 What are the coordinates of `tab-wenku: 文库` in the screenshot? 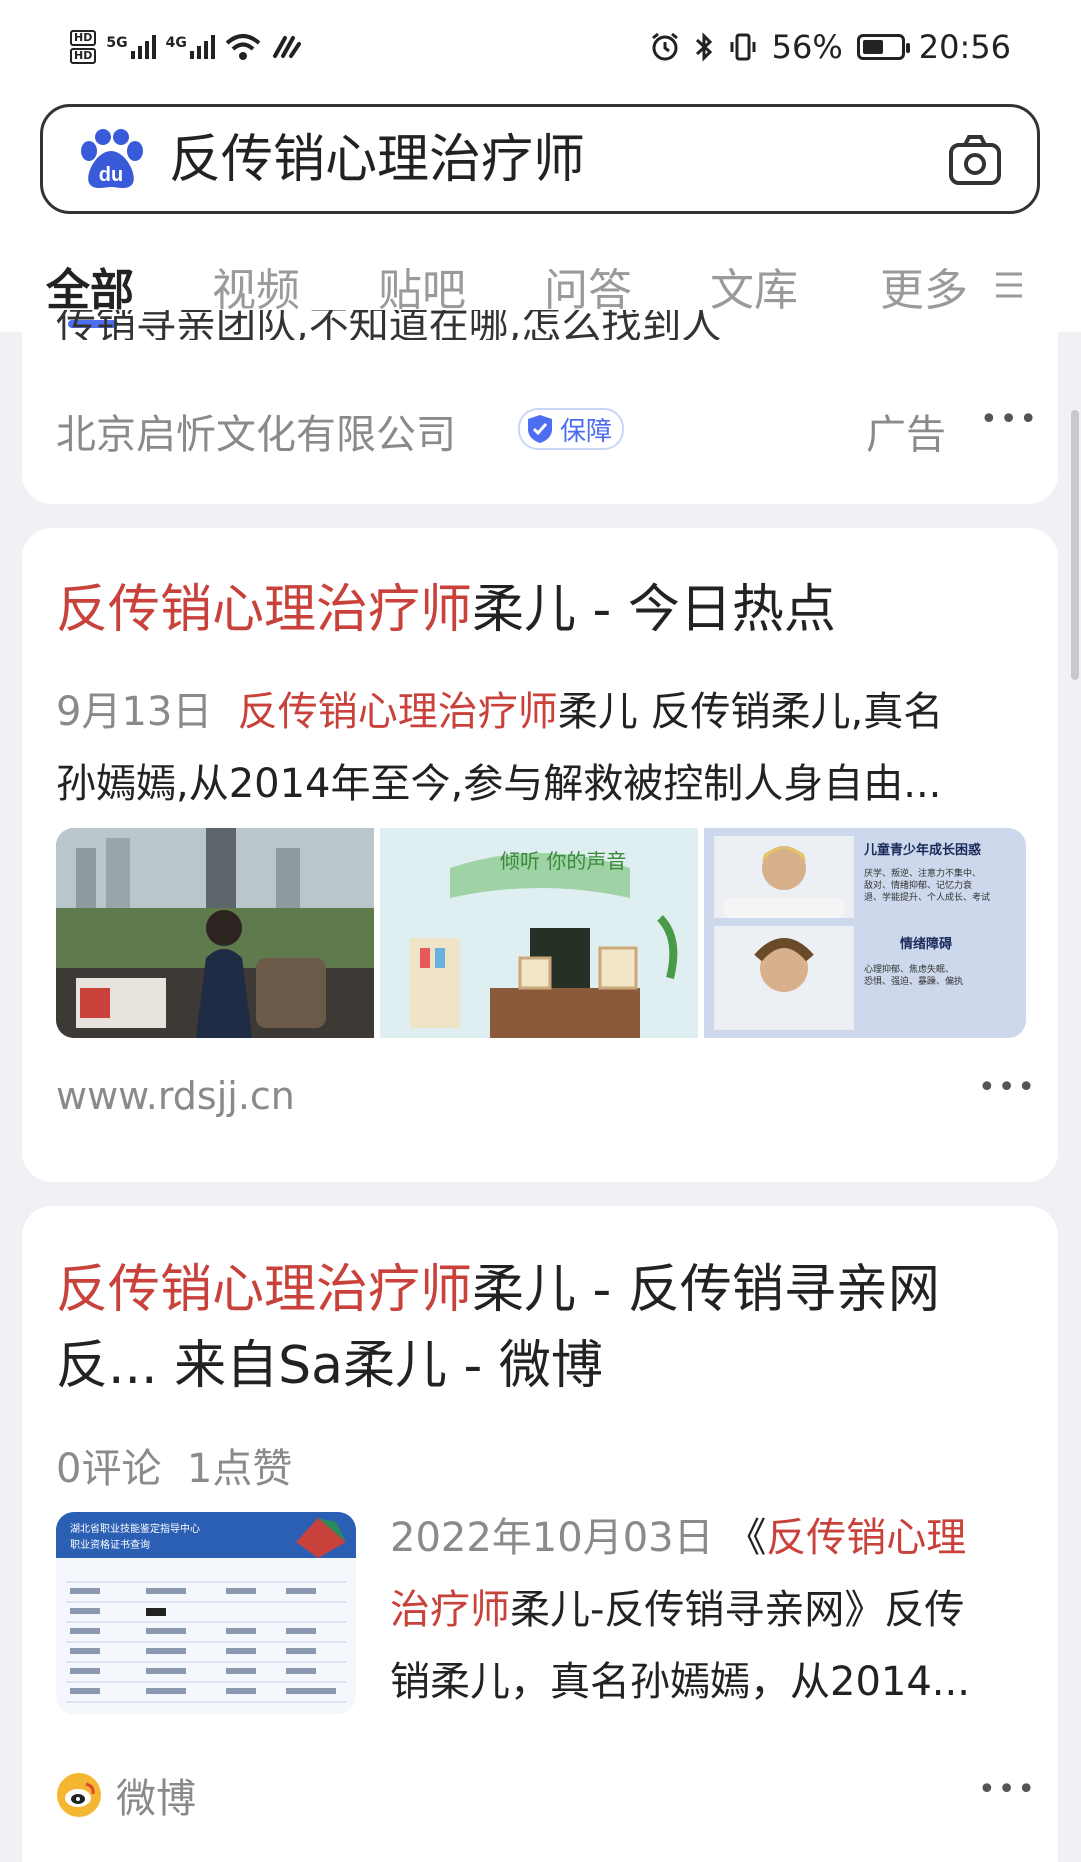 It's located at (754, 286).